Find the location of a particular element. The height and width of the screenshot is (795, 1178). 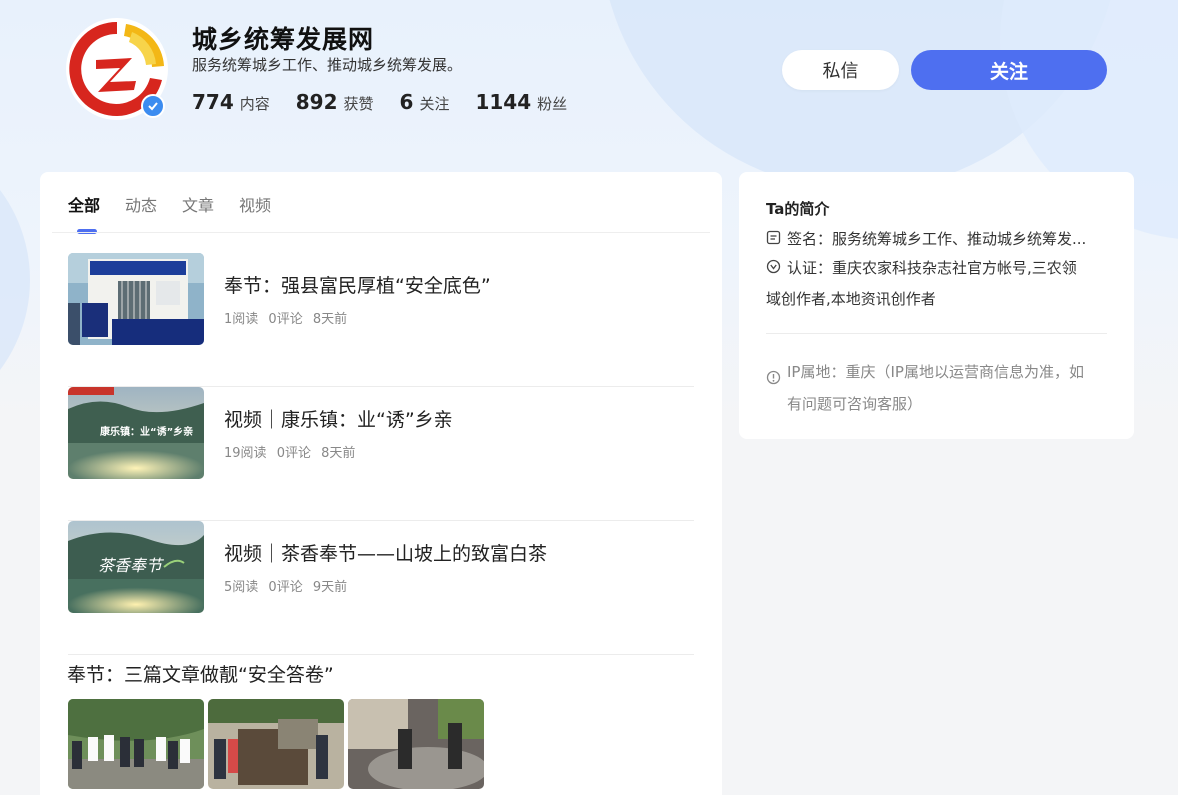

feed-item: 康乐镇：业“诱”乡亲 视频｜康乐镇：业“诱”乡亲 19阅读 0评论 8天前 is located at coordinates (381, 454).